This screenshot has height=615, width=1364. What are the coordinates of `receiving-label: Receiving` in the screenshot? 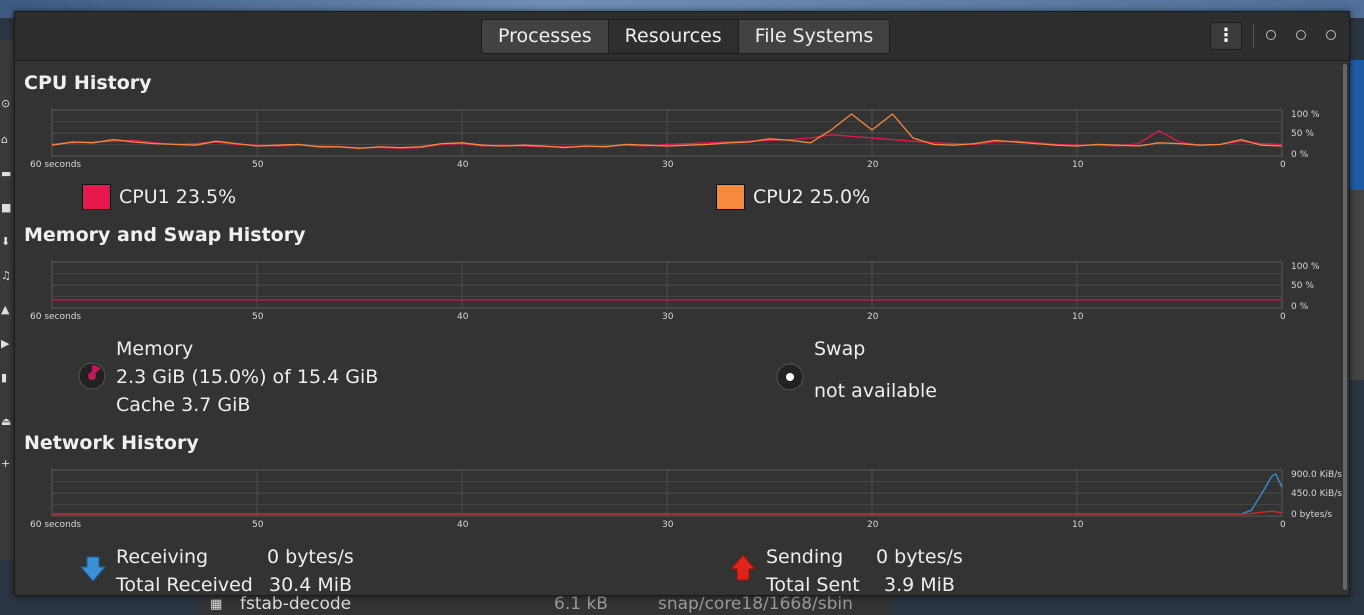 It's located at (162, 557).